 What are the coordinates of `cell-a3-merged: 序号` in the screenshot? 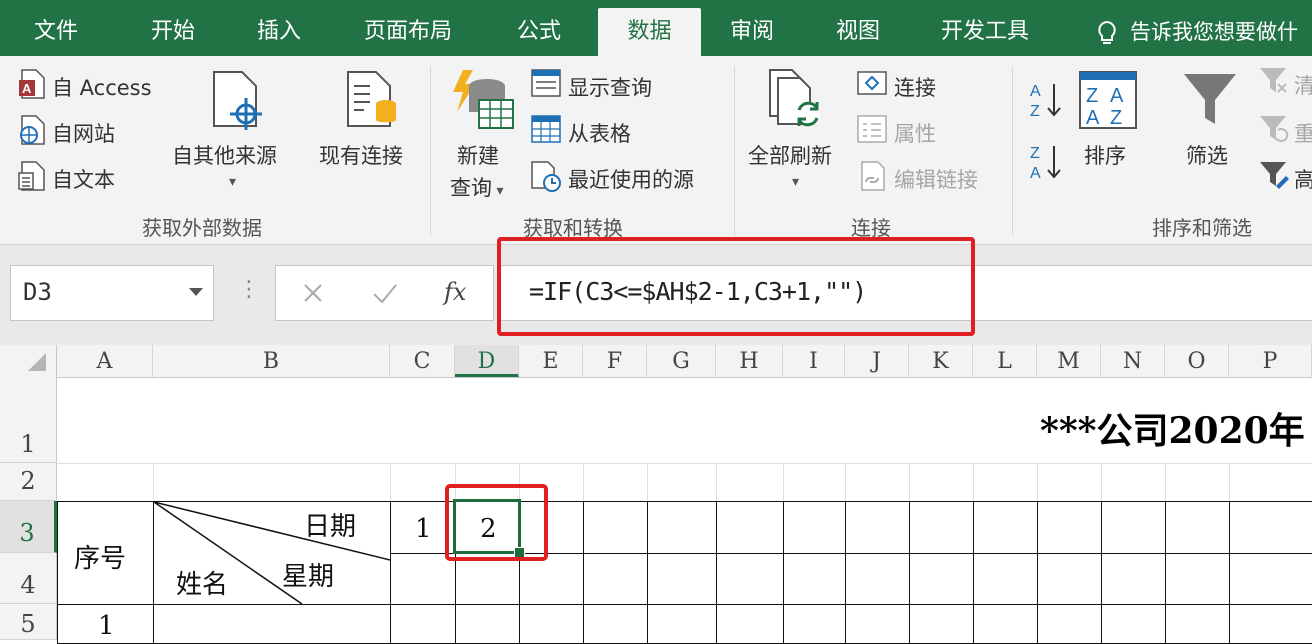 It's located at (105, 553).